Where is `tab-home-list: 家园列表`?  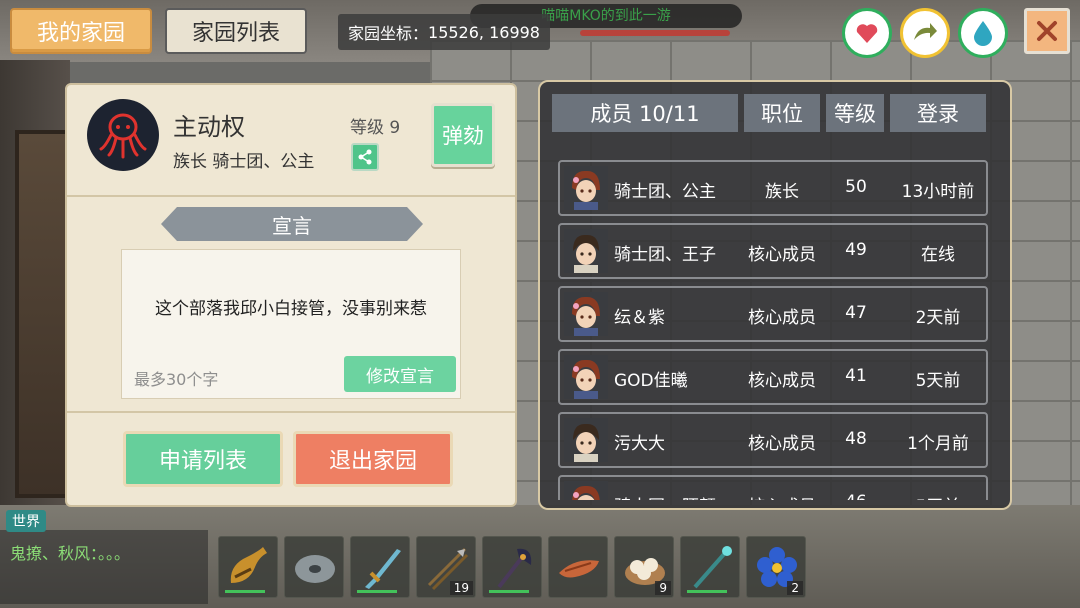 tab-home-list: 家园列表 is located at coordinates (236, 31).